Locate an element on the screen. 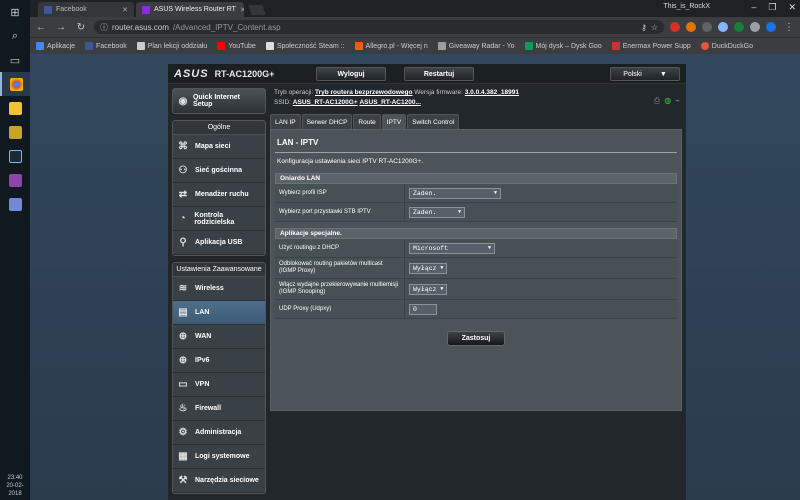  browser-tab-facebook: Facebook ✕ is located at coordinates (86, 9).